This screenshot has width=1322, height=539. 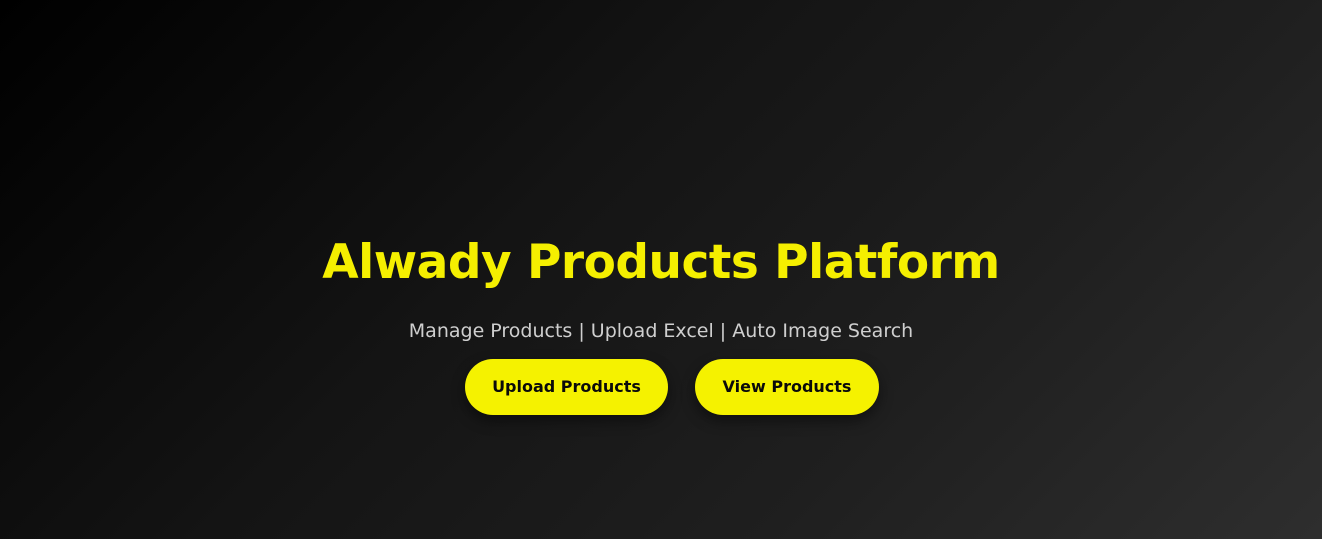 I want to click on view-products-button: View Products, so click(x=787, y=387).